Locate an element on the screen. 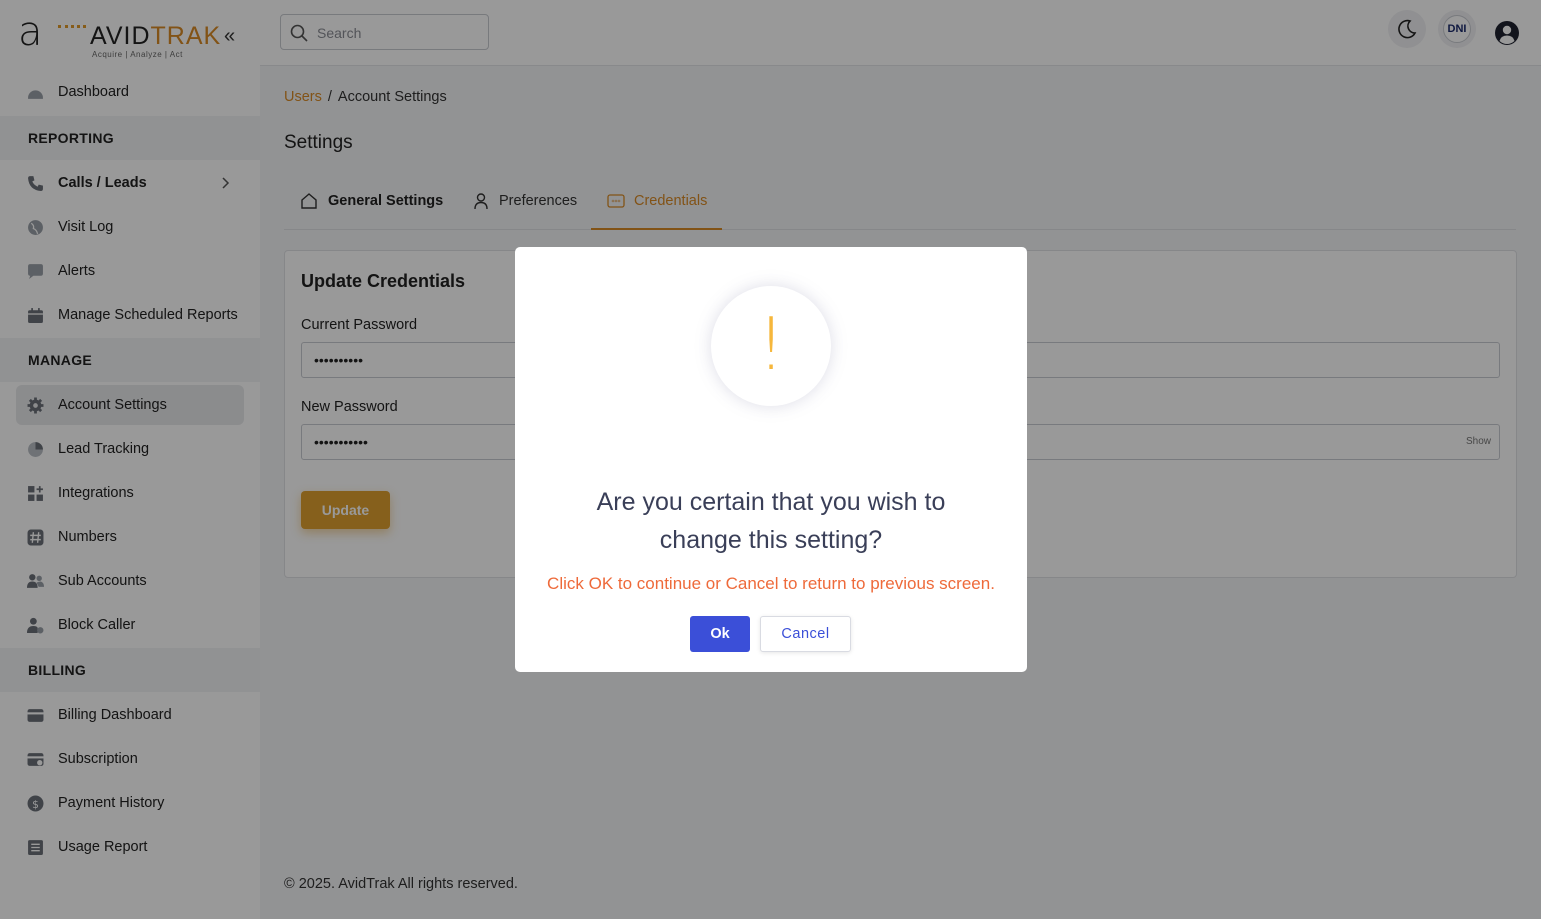  warning-glyph: ! is located at coordinates (771, 344).